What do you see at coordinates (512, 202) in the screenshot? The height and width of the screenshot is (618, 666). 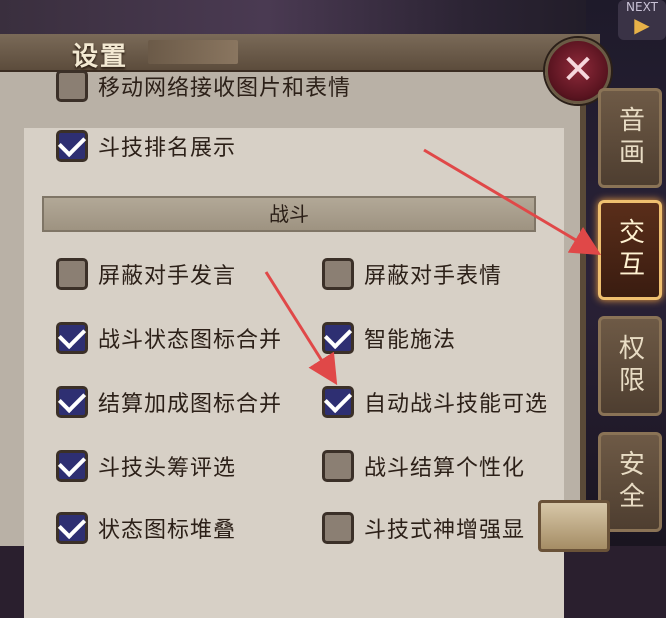 I see `arrow-to-interaction-tab` at bounding box center [512, 202].